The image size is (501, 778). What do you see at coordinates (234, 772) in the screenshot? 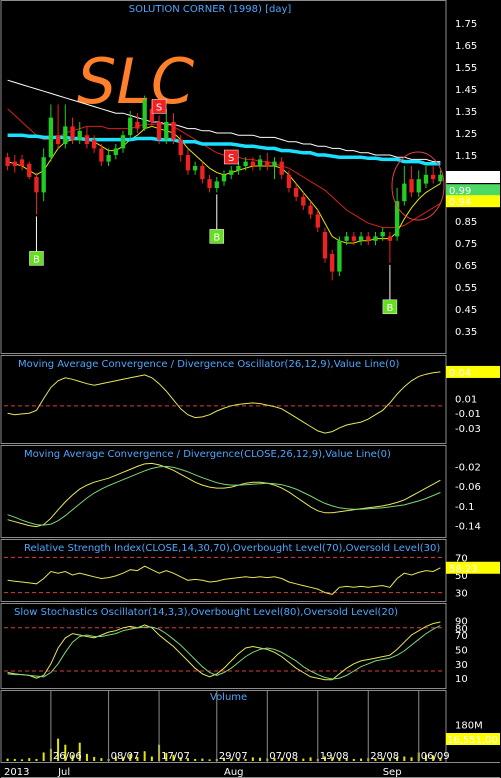
I see `period-label: Aug` at bounding box center [234, 772].